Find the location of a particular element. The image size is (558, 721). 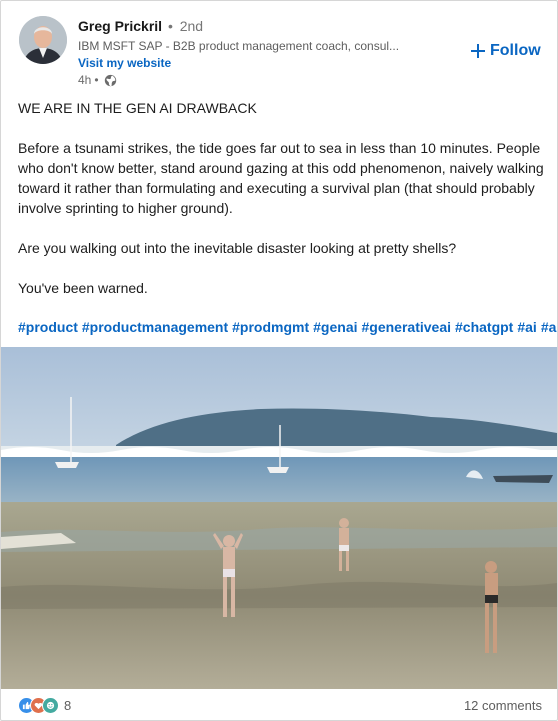

post-paragraph: You've been warned. is located at coordinates (83, 288).